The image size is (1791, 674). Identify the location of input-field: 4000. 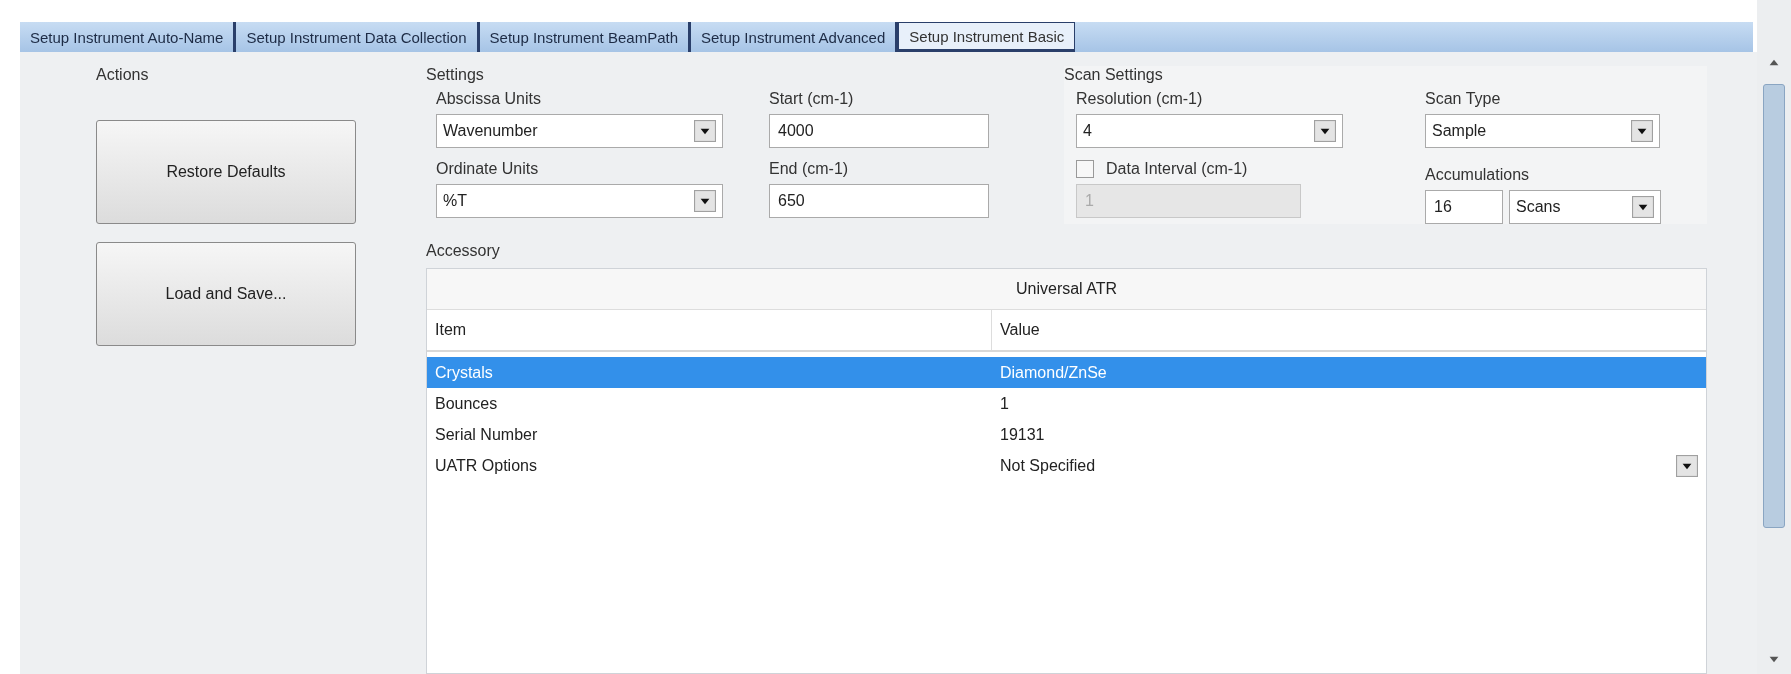
(879, 131).